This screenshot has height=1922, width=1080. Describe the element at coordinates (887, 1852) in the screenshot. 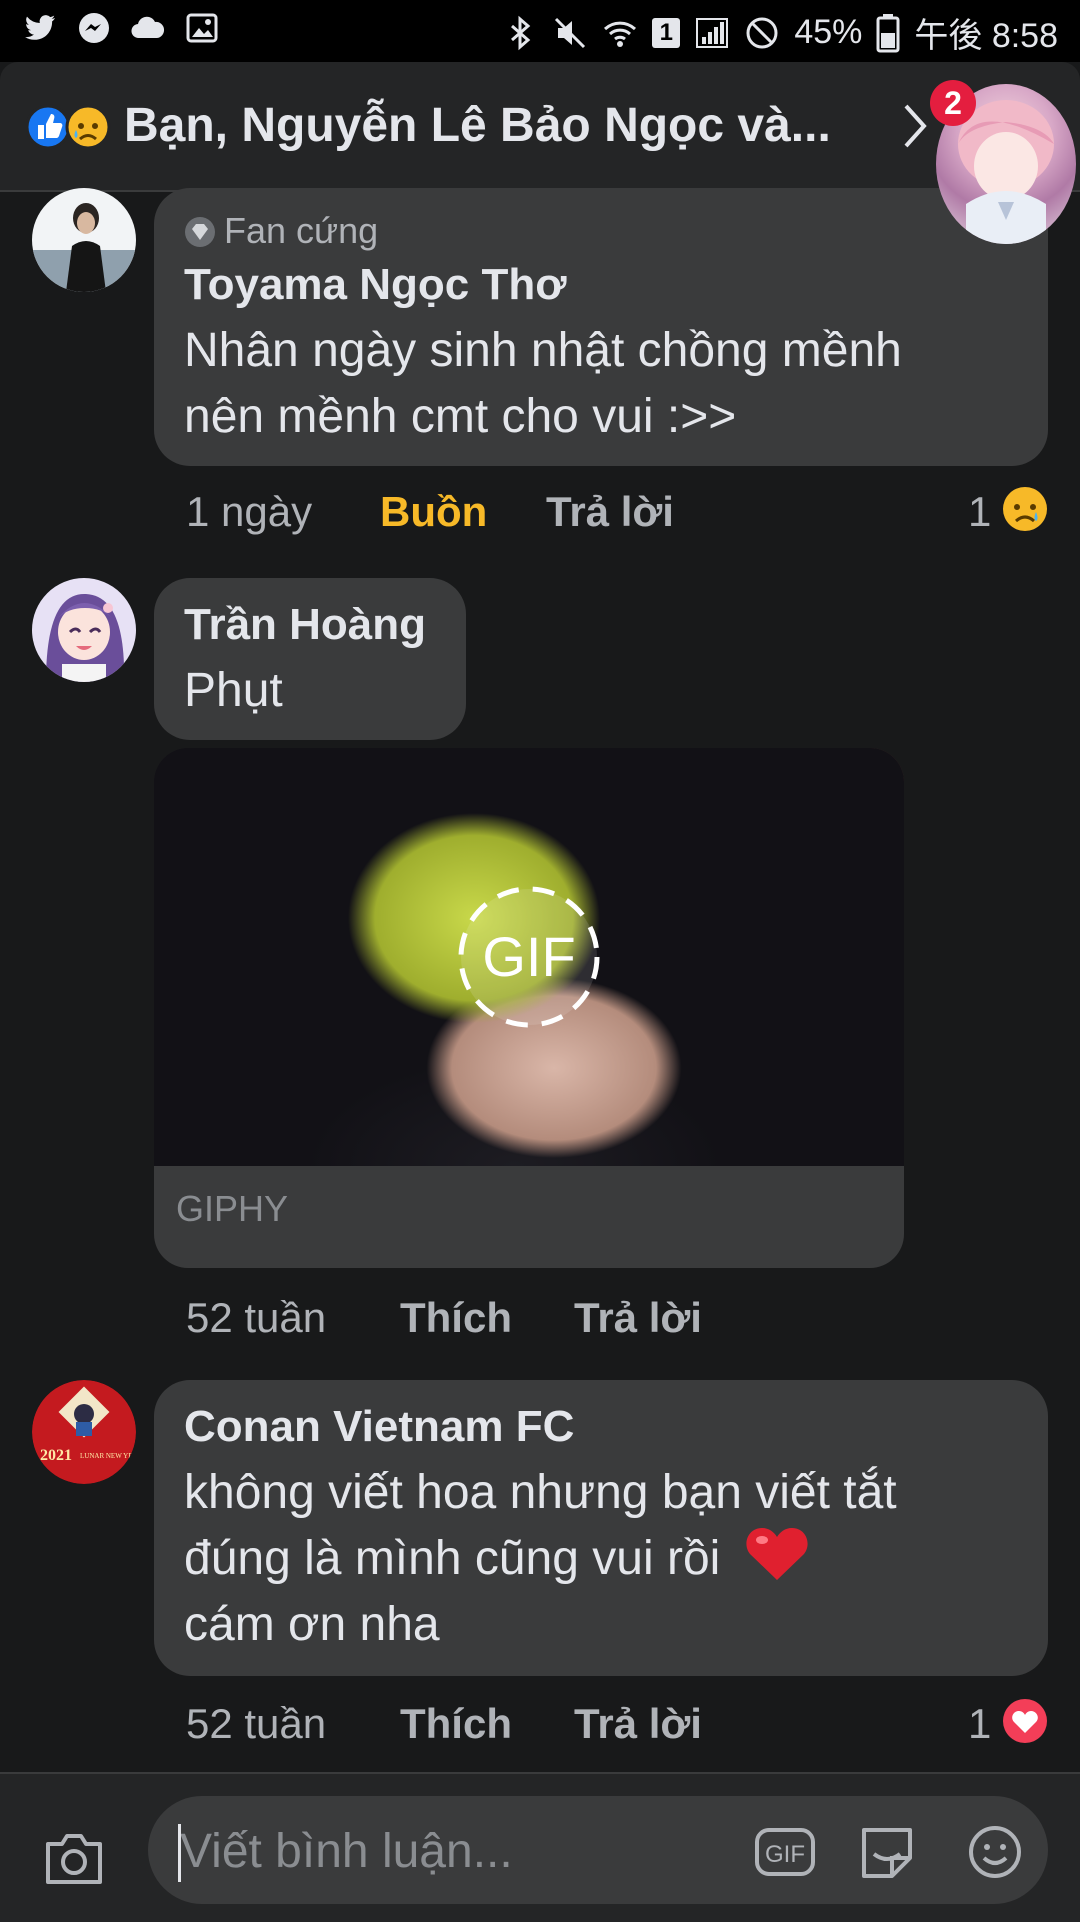

I see `sticker-icon` at that location.